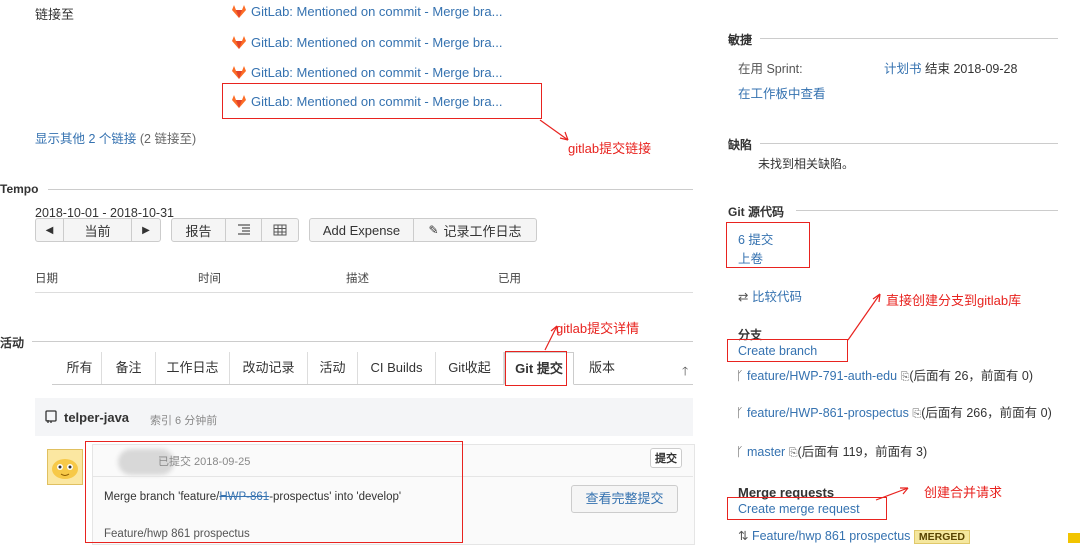 This screenshot has height=545, width=1080. I want to click on annotation-create-mr: 创建合并请求, so click(963, 492).